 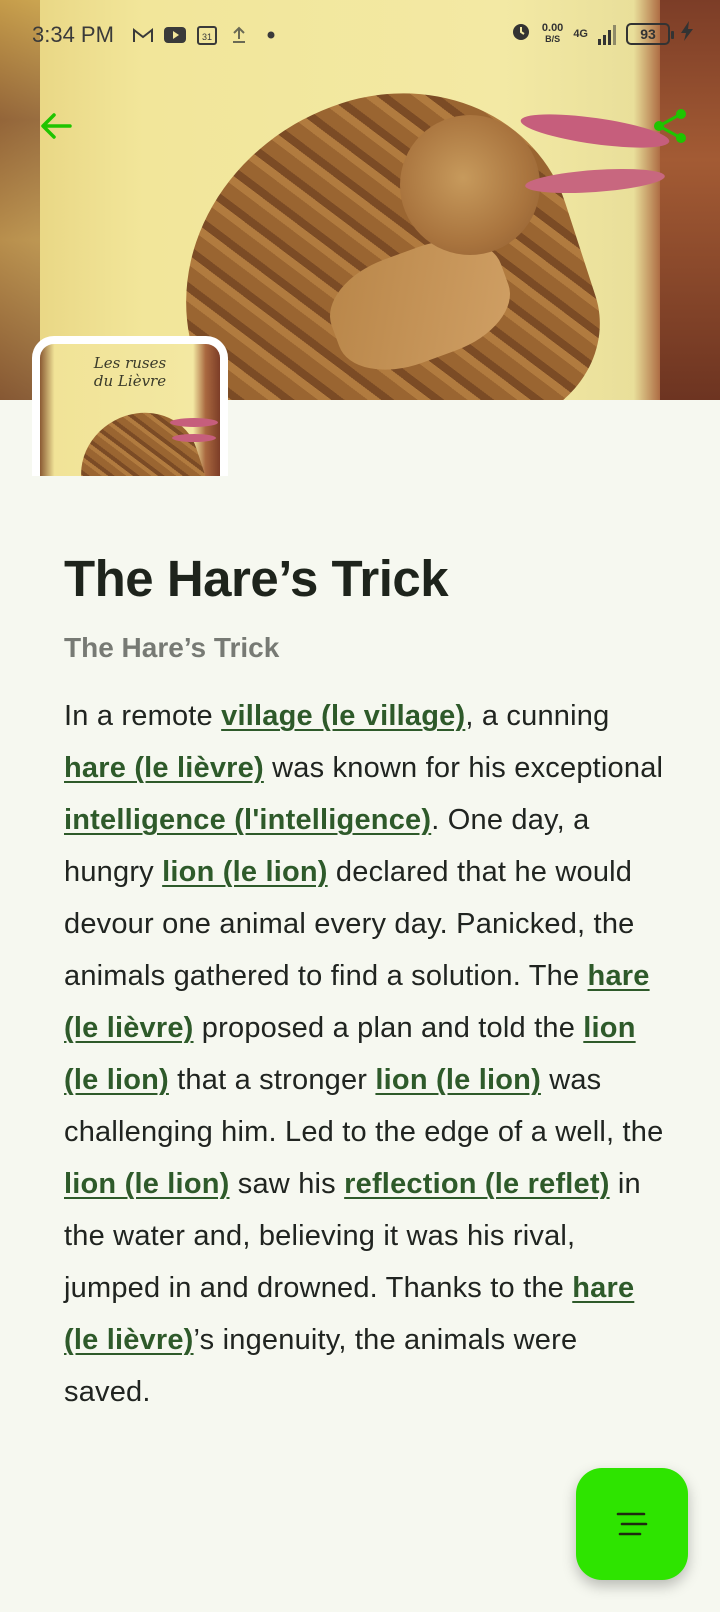 I want to click on battery-icon: 93, so click(x=650, y=33).